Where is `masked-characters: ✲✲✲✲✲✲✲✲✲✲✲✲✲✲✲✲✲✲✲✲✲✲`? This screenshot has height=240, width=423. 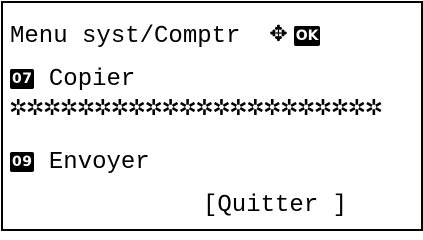
masked-characters: ✲✲✲✲✲✲✲✲✲✲✲✲✲✲✲✲✲✲✲✲✲✲ is located at coordinates (196, 108).